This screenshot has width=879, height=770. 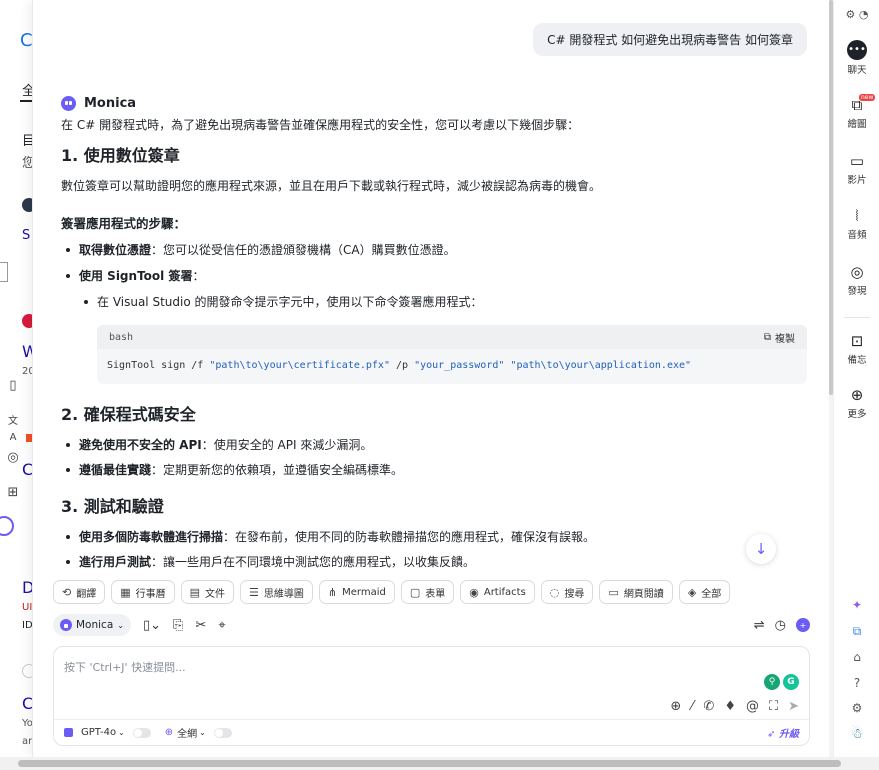 I want to click on arrow-down-icon: ↓, so click(x=761, y=549).